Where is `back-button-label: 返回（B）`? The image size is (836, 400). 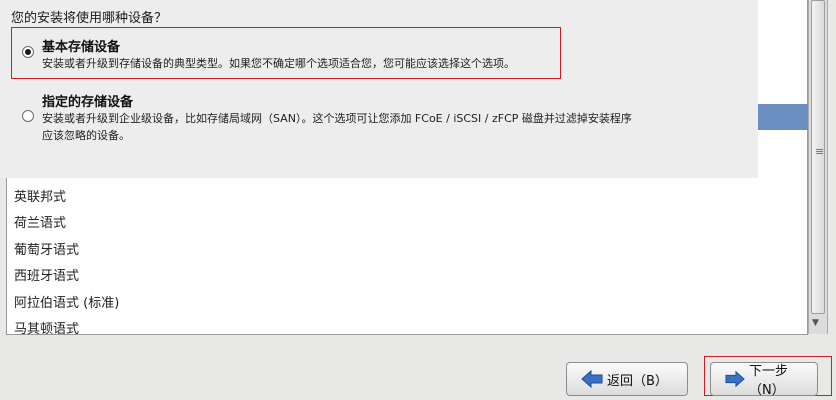 back-button-label: 返回（B） is located at coordinates (637, 381).